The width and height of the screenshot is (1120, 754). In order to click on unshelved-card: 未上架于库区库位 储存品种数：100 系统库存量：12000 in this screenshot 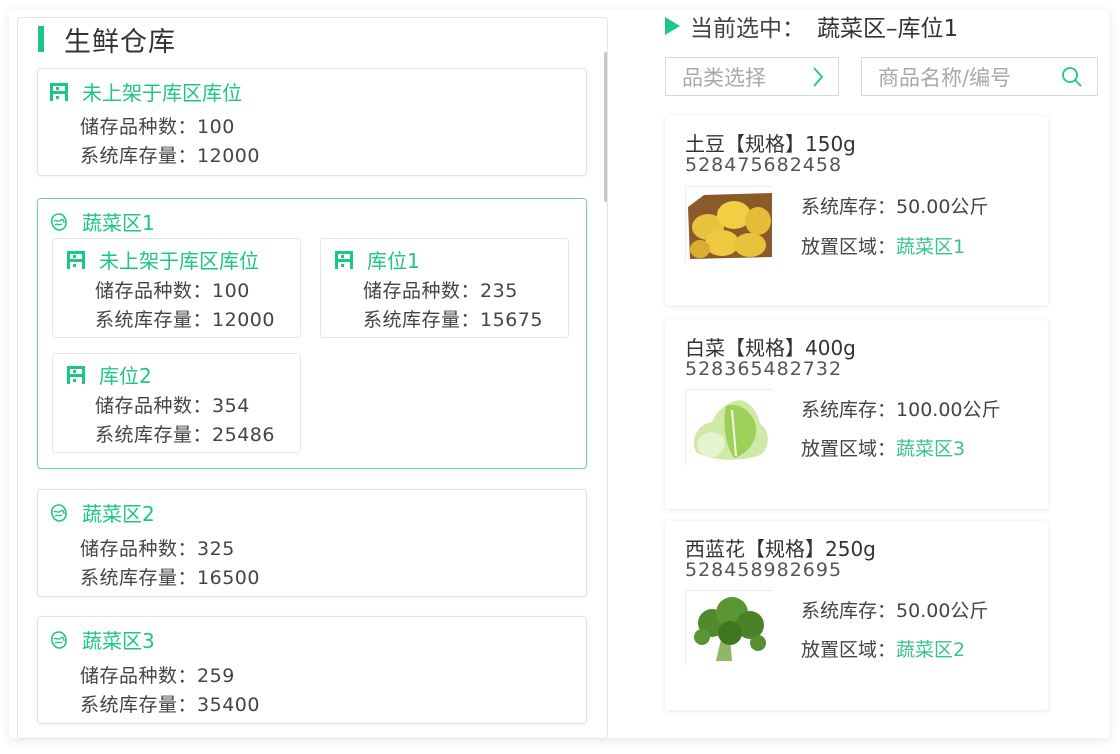, I will do `click(312, 122)`.